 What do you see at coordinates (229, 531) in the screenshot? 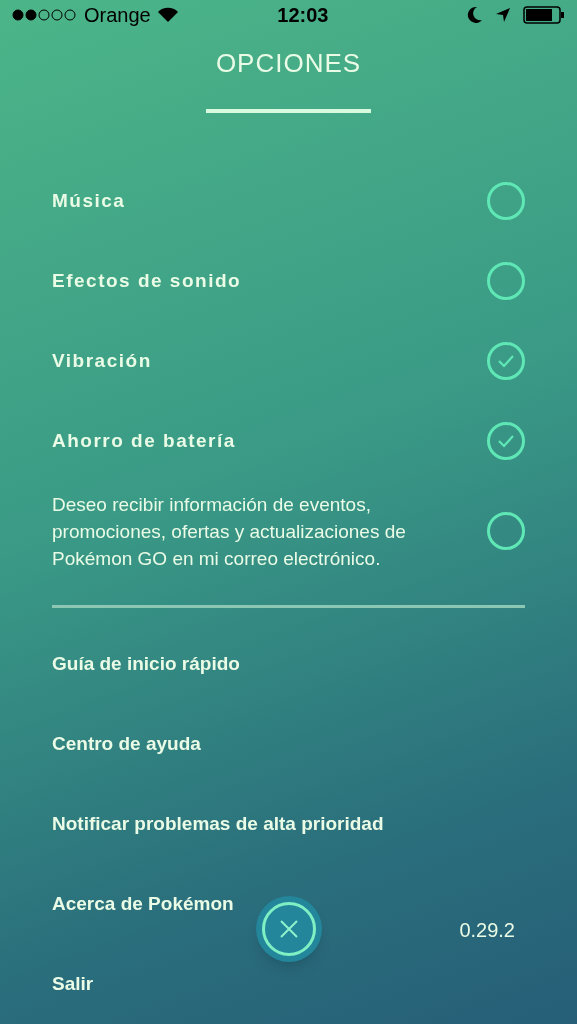
I see `option-text: Deseo recibir información de eventos, promociones, ofertas y actualizaciones de Pokémon GO en mi correo electrónico.` at bounding box center [229, 531].